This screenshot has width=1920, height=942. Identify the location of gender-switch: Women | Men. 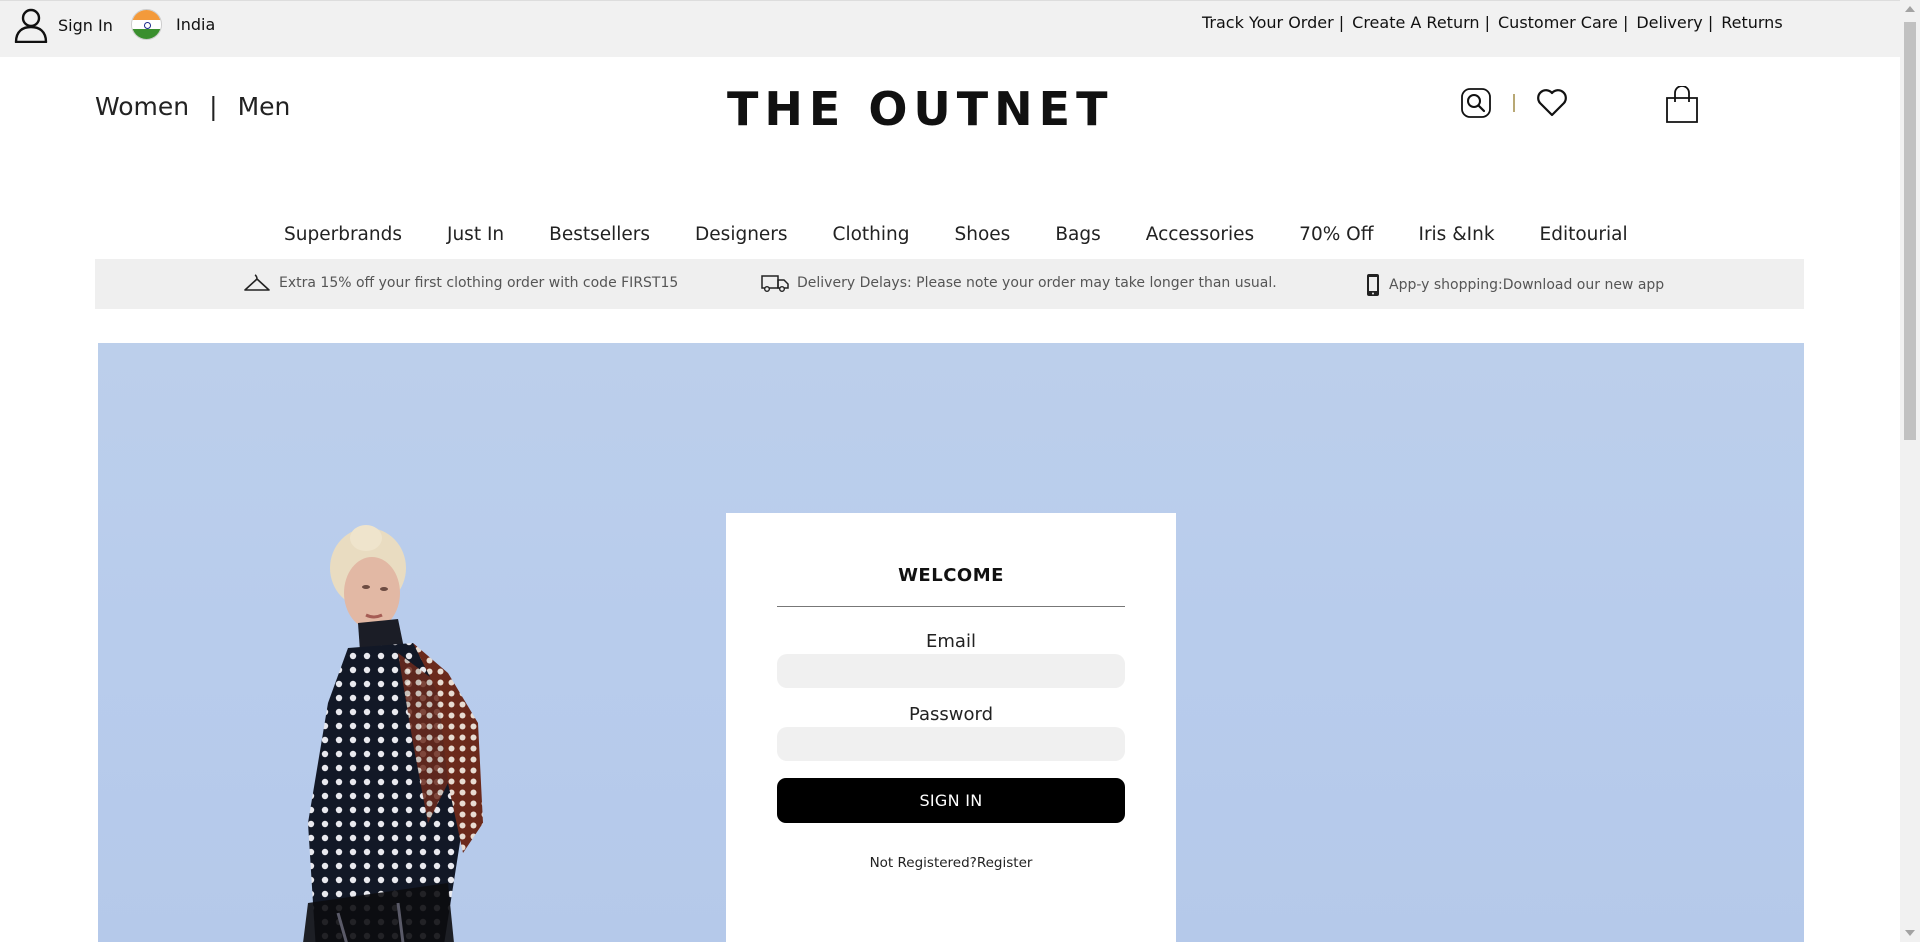
(192, 106).